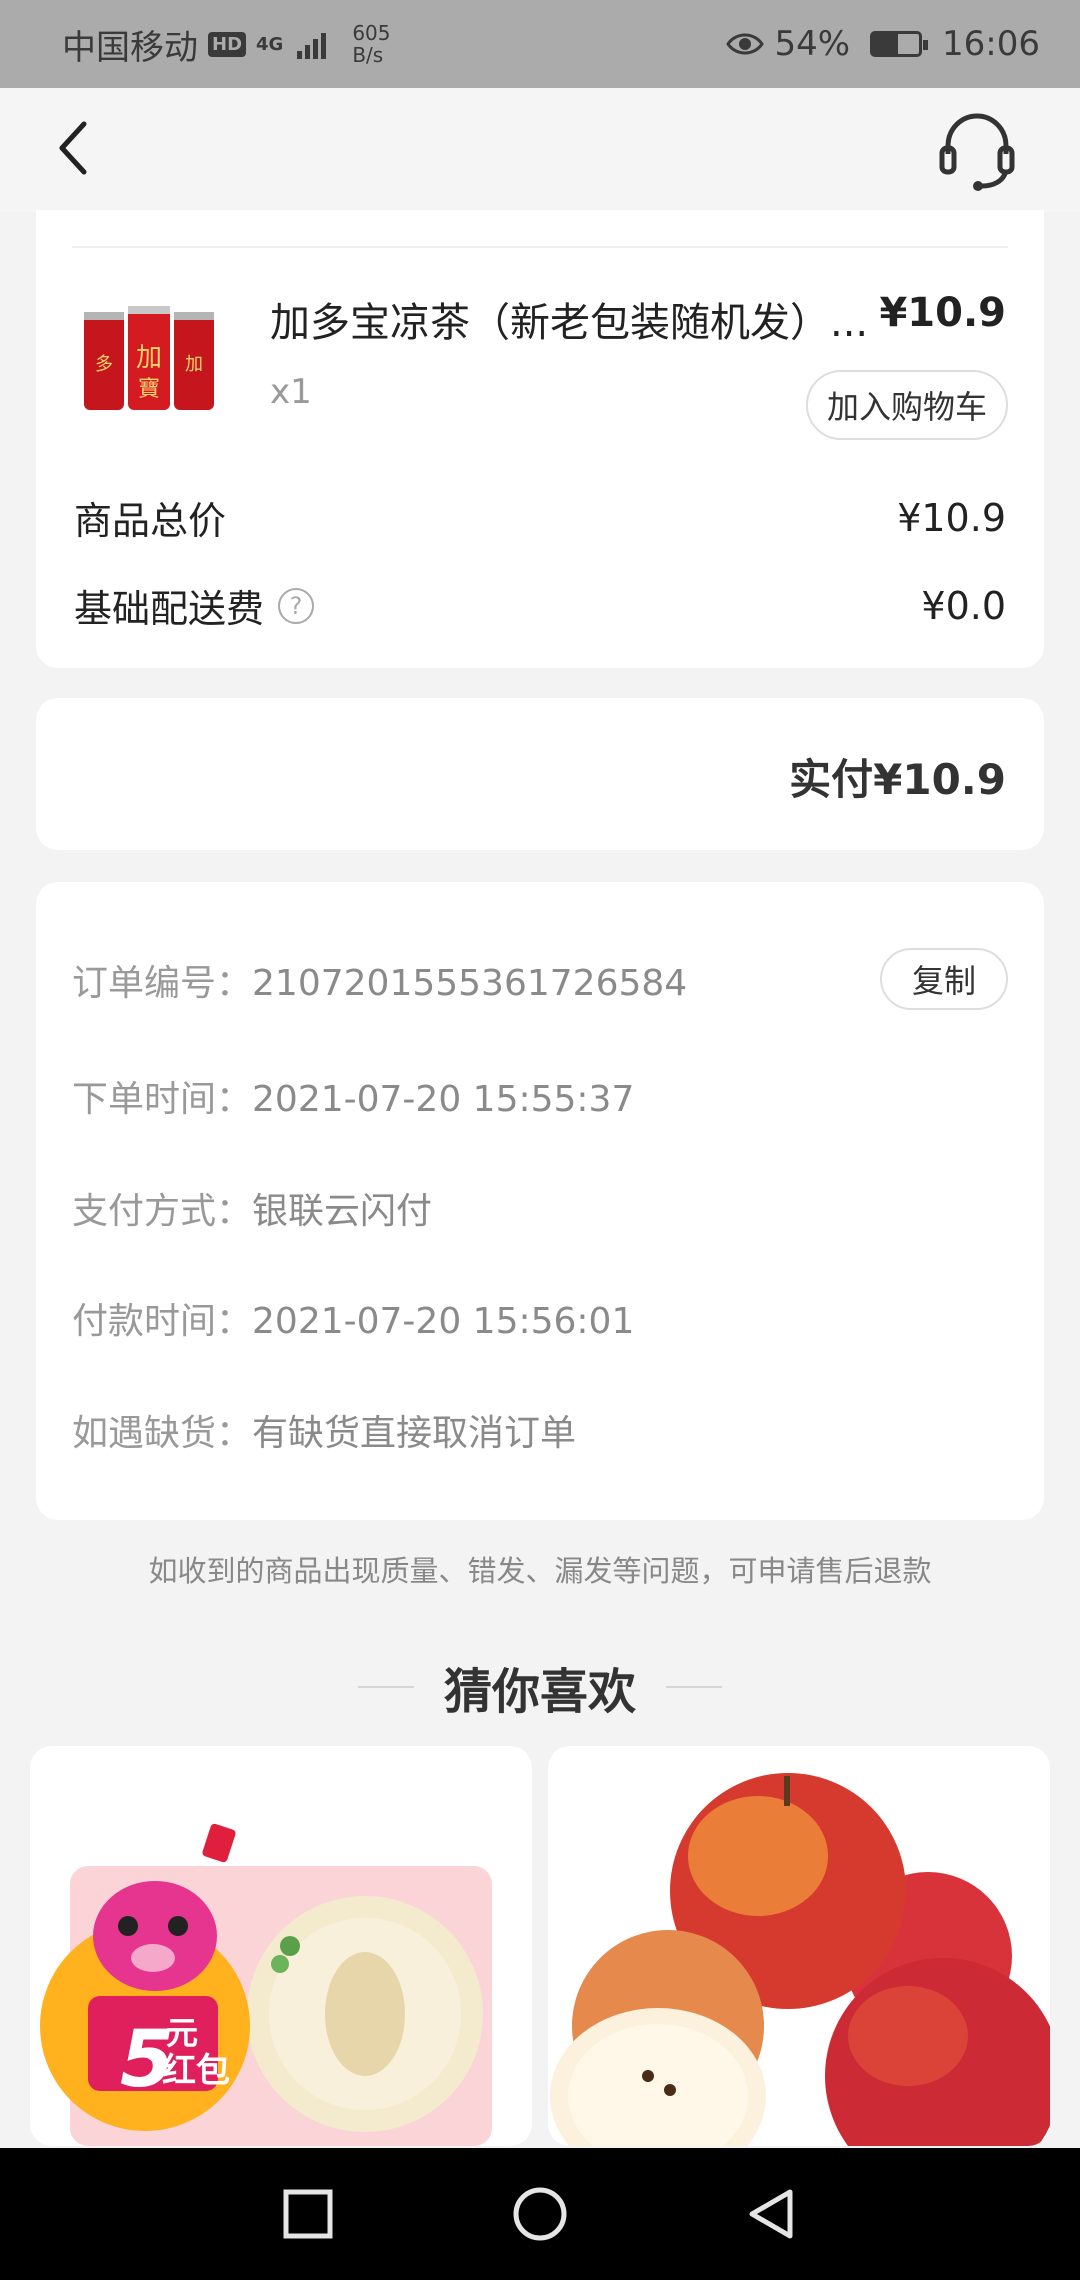 The height and width of the screenshot is (2280, 1080). What do you see at coordinates (76, 148) in the screenshot?
I see `chevron-left-icon` at bounding box center [76, 148].